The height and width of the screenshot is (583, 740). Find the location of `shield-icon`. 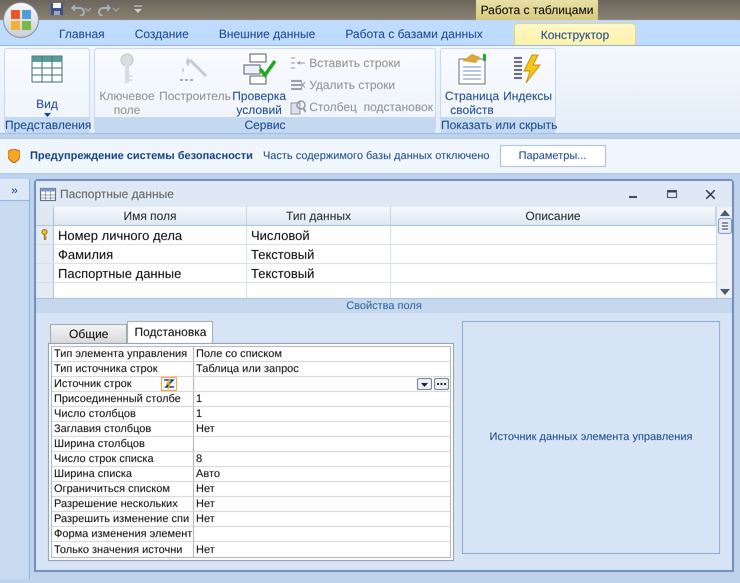

shield-icon is located at coordinates (14, 156).